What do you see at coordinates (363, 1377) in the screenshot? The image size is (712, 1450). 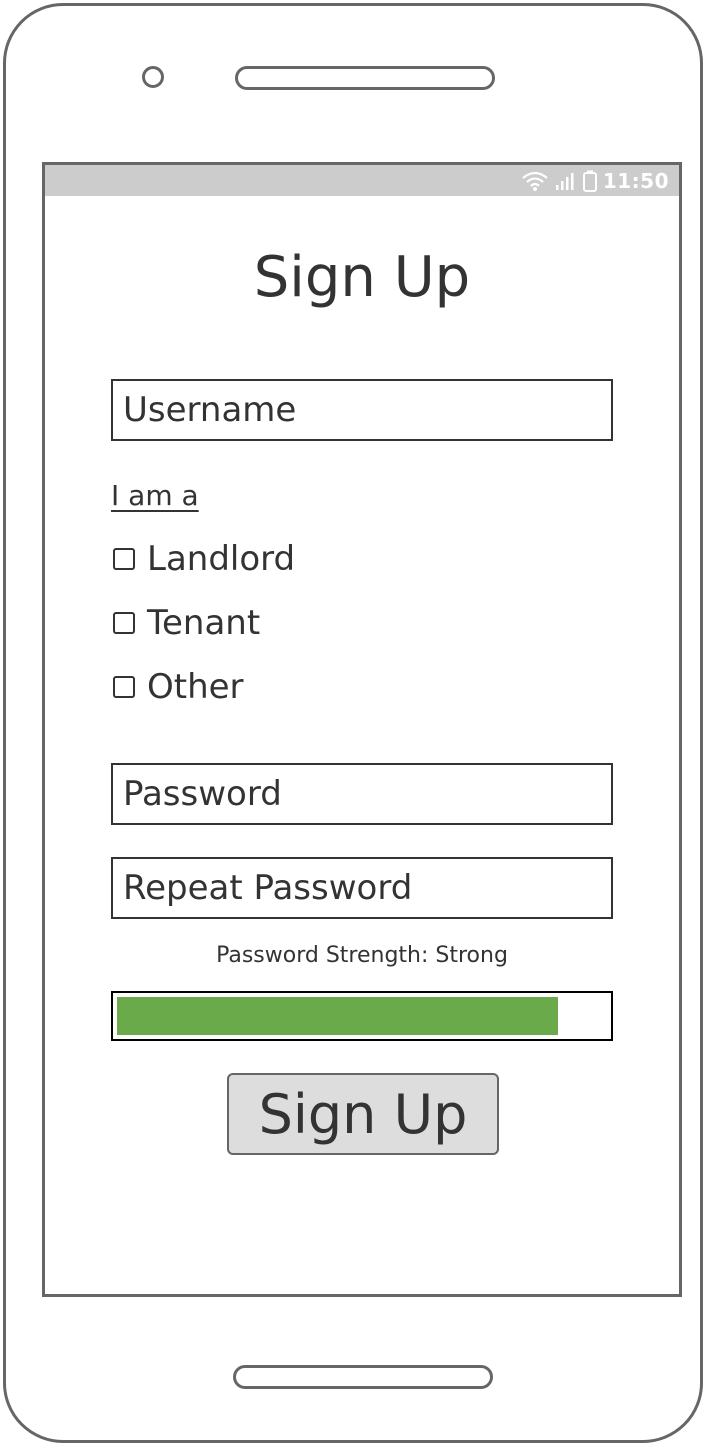 I see `home-button` at bounding box center [363, 1377].